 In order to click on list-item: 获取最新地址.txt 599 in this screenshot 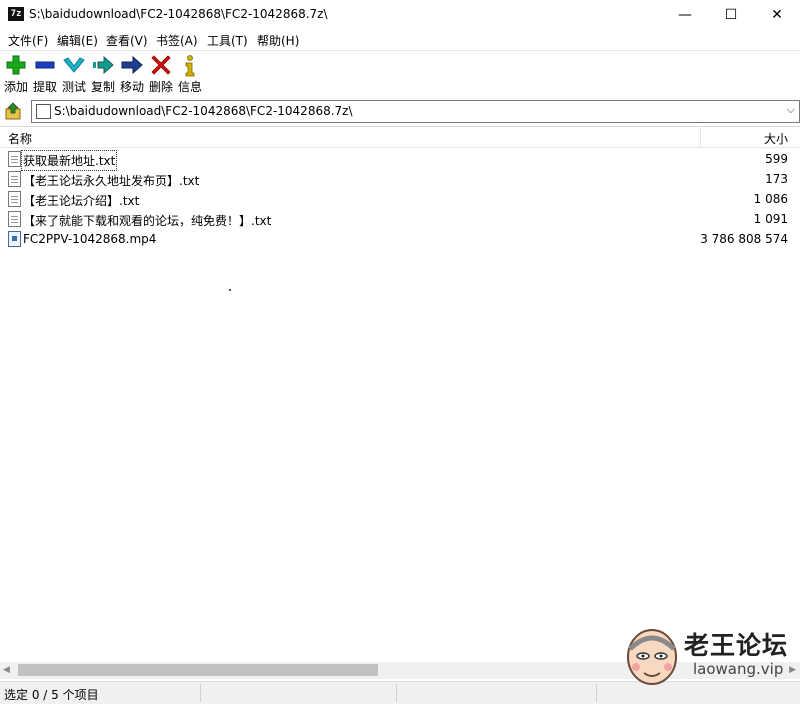, I will do `click(400, 160)`.